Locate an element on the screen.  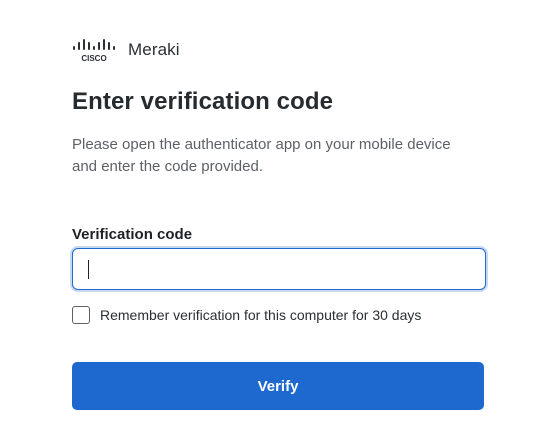
remember-checkbox is located at coordinates (81, 315).